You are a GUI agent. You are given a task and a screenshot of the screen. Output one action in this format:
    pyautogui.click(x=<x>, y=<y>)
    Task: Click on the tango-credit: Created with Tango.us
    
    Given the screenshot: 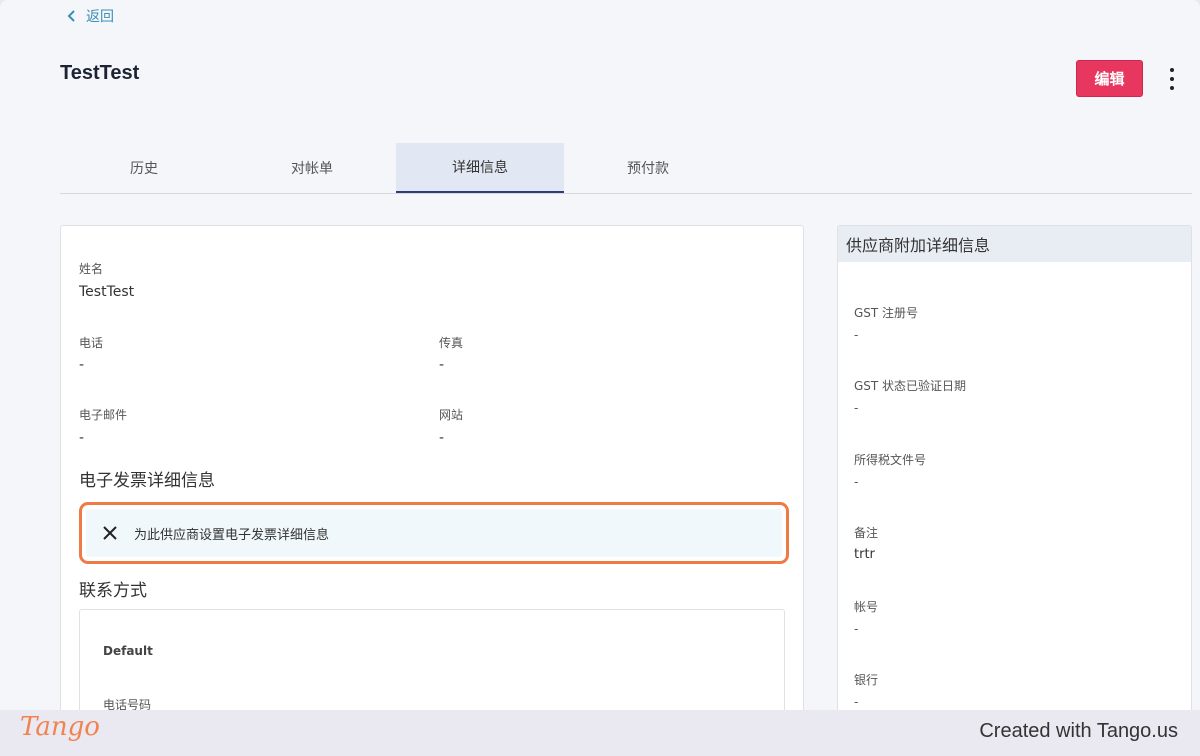 What is the action you would take?
    pyautogui.click(x=1078, y=731)
    